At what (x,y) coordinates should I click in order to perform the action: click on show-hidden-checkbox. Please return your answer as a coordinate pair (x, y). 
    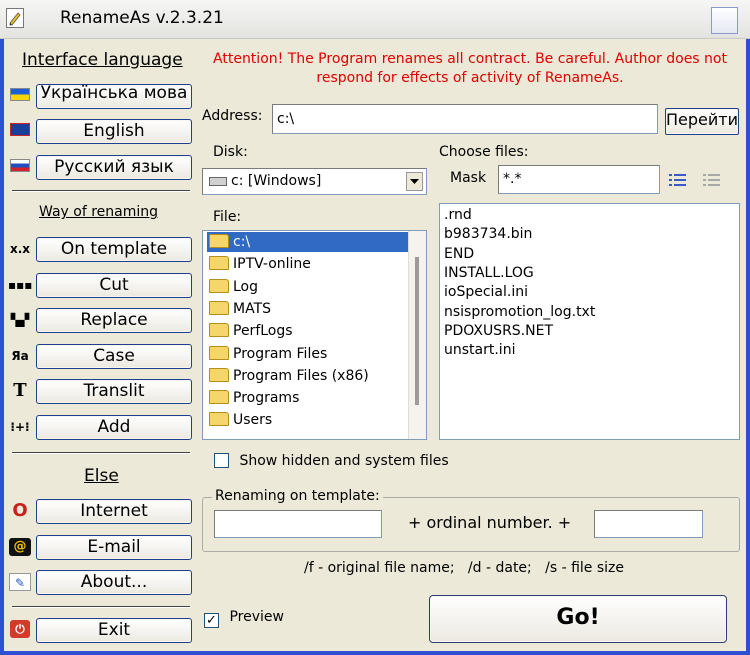
    Looking at the image, I should click on (221, 460).